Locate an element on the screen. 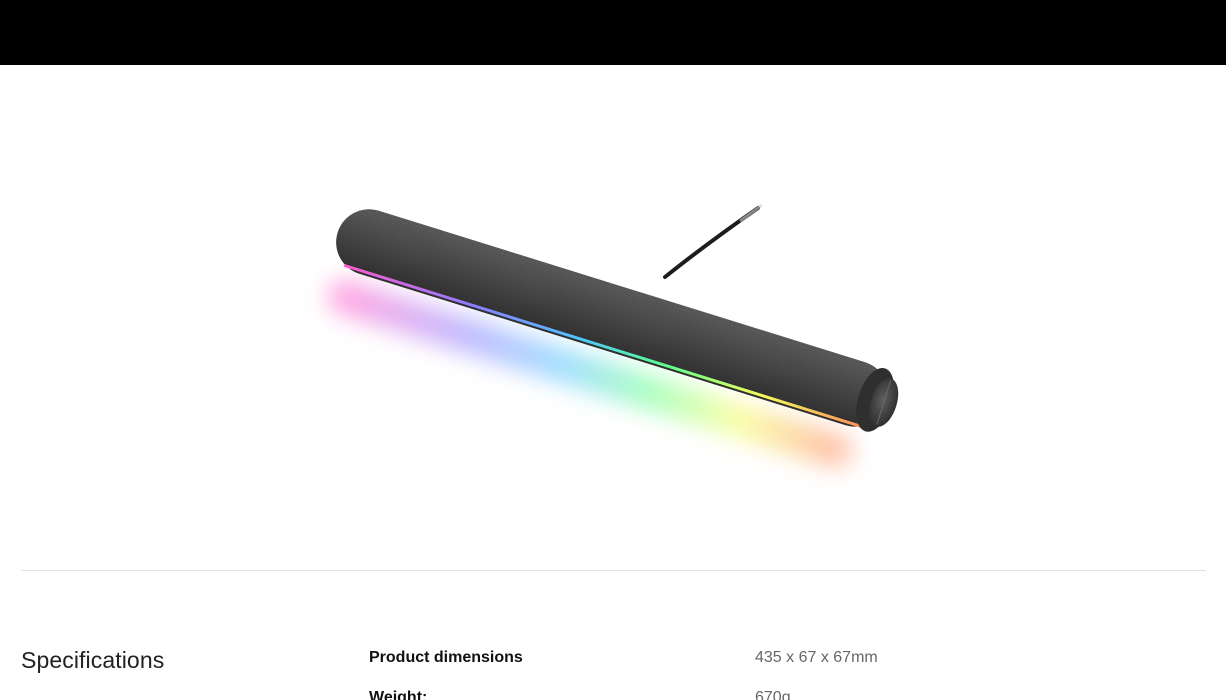 This screenshot has width=1226, height=700. spec-label: Weight: is located at coordinates (398, 694).